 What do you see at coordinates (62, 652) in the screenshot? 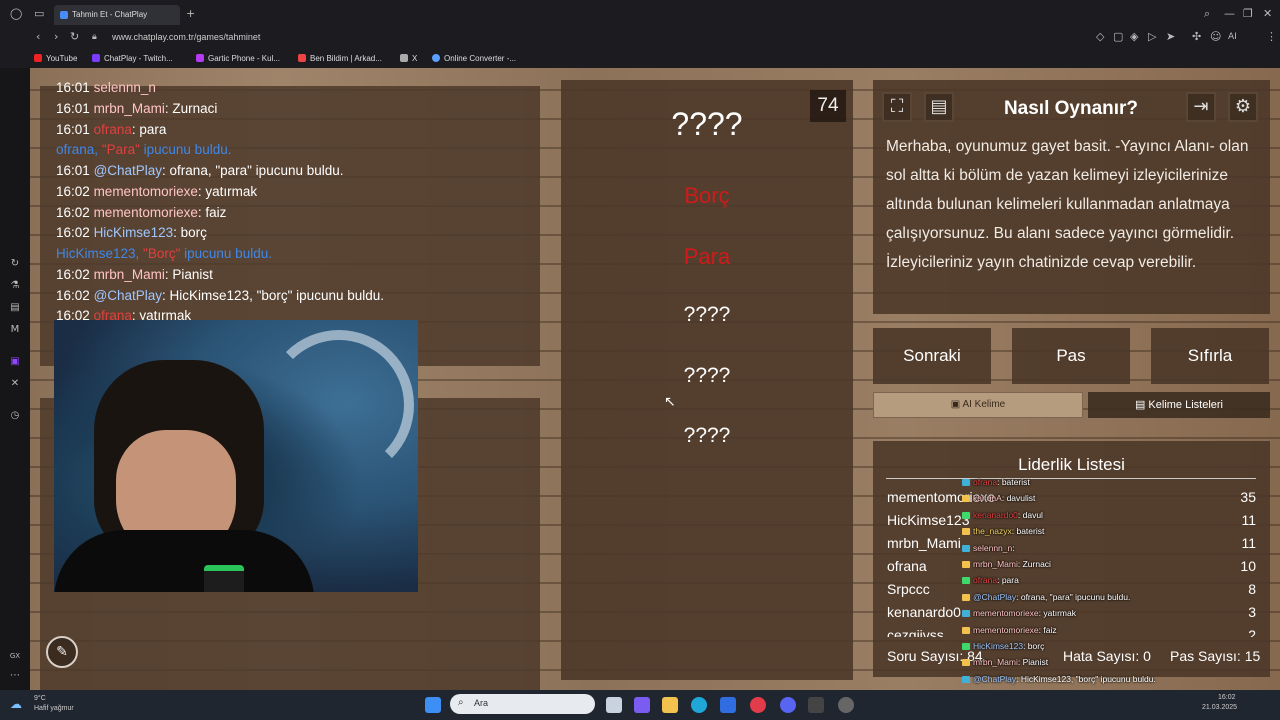
I see `pencil-icon: ✎` at bounding box center [62, 652].